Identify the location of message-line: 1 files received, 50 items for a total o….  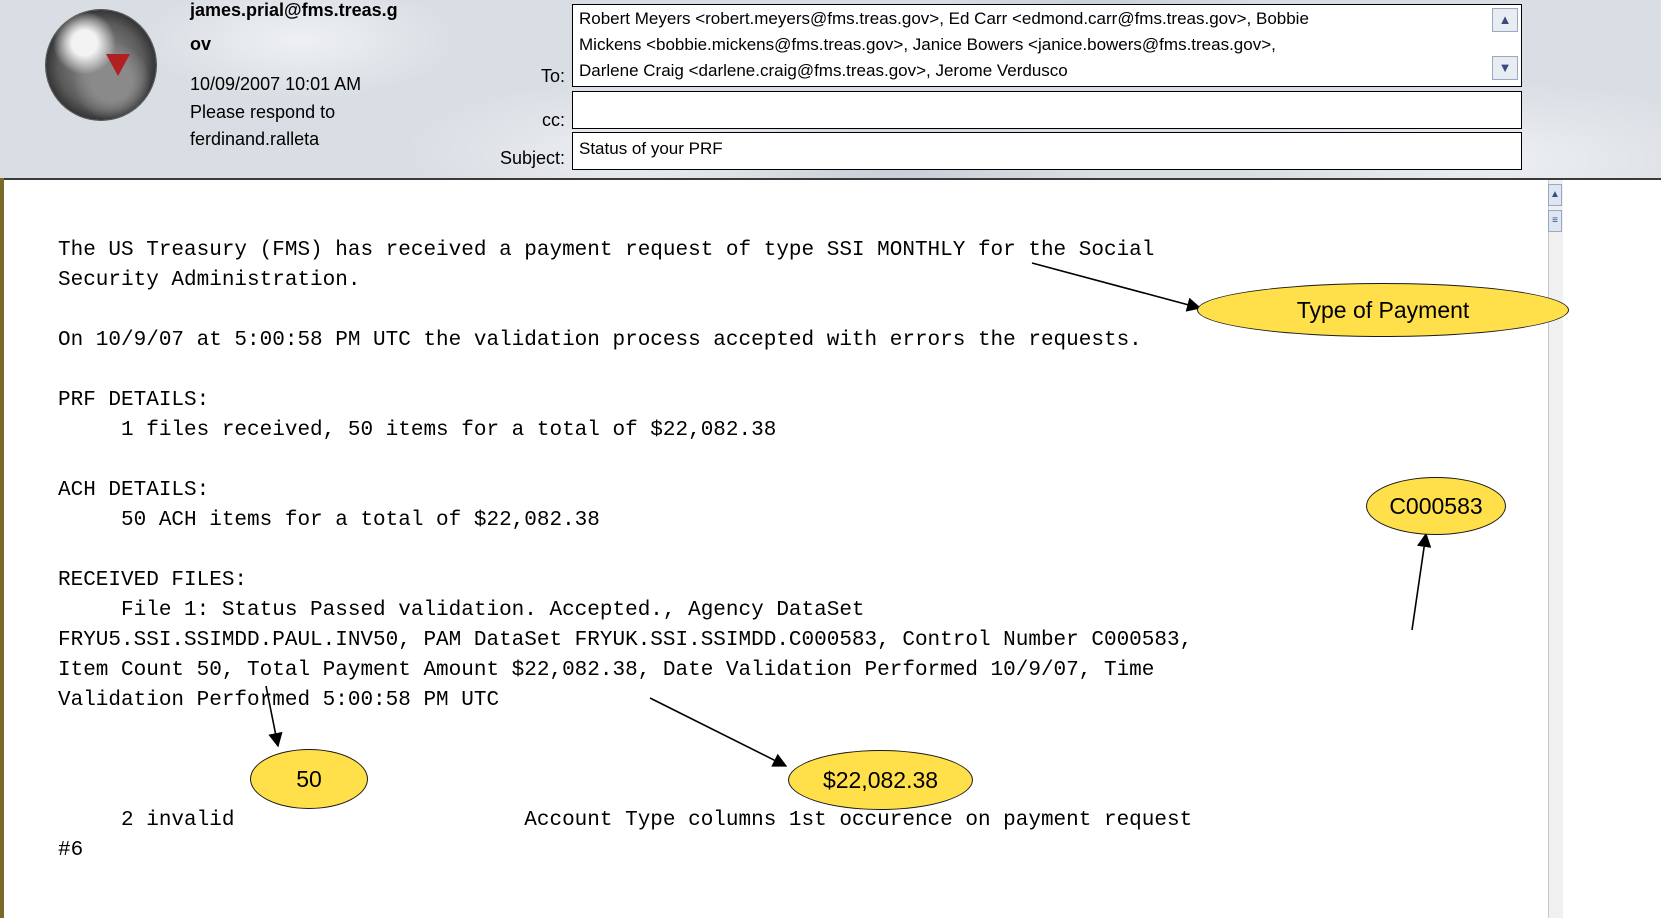
(417, 430).